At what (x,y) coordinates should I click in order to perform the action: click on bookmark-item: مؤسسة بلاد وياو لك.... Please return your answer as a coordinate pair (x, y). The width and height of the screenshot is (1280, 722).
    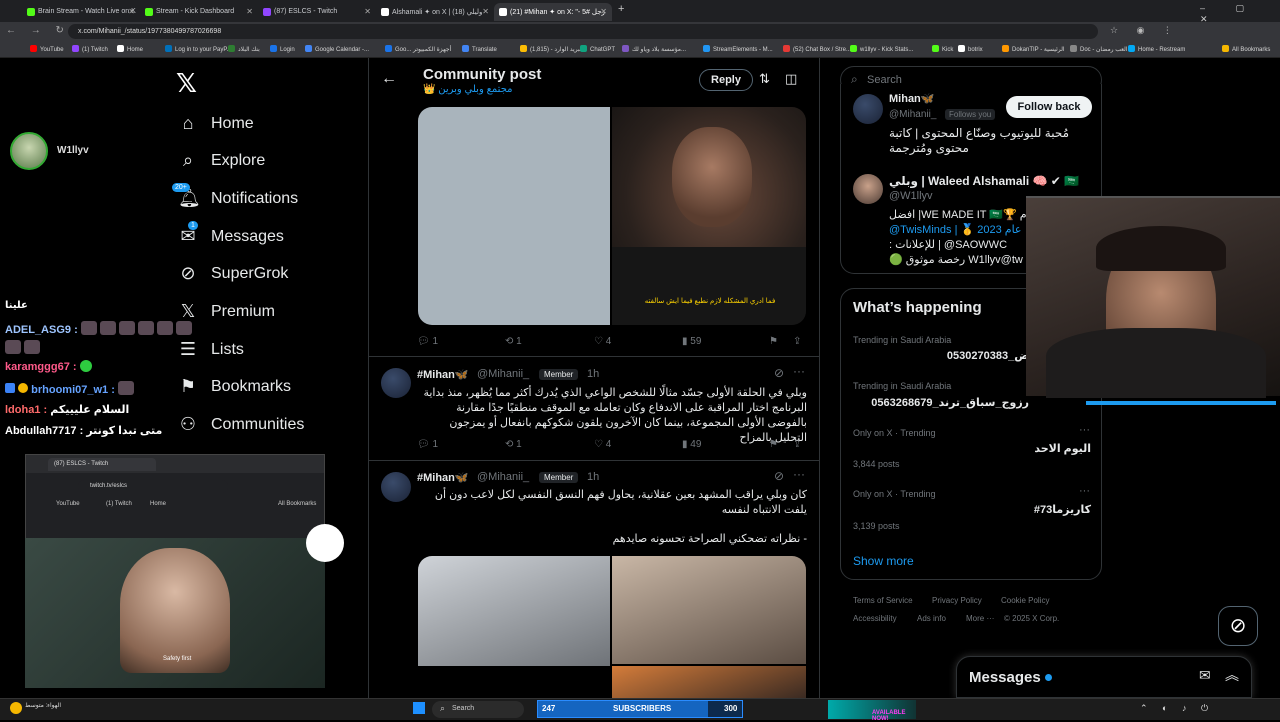
    Looking at the image, I should click on (654, 49).